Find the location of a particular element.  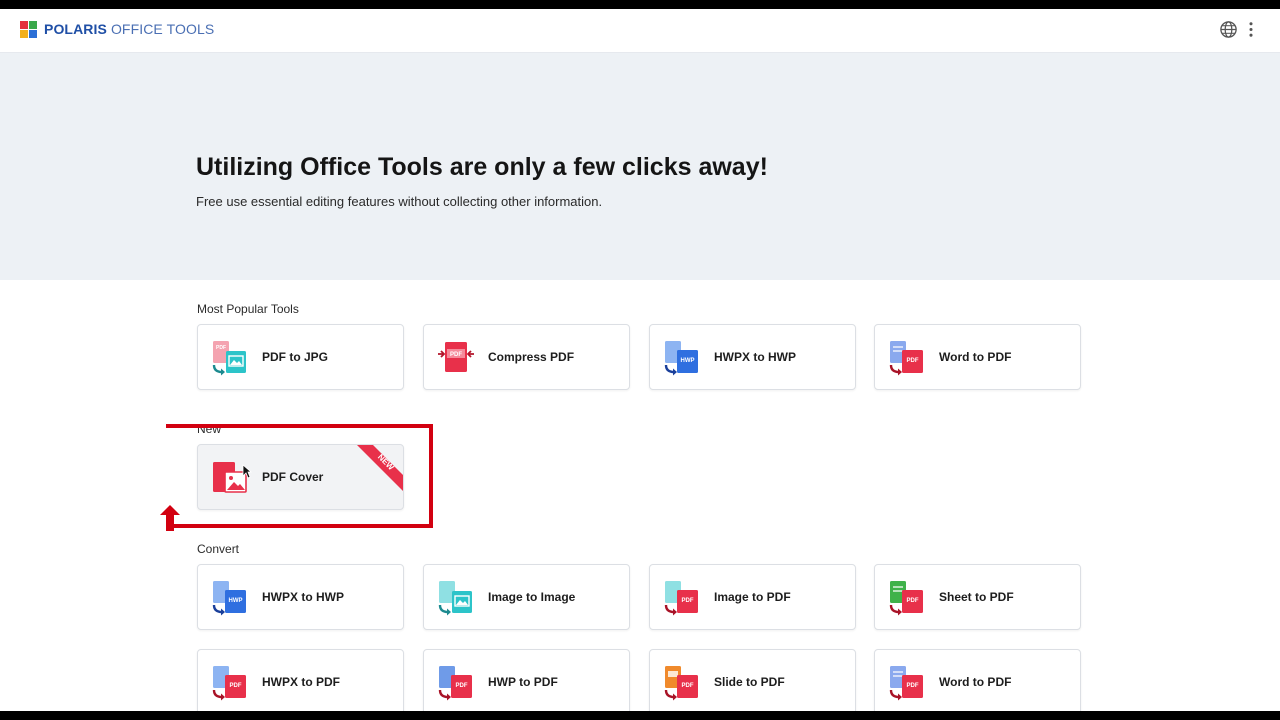

tool-card-word-to-pdf: PDF Word to PDF is located at coordinates (977, 357).